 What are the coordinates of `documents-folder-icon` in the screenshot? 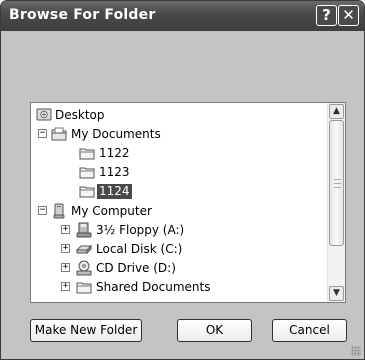 It's located at (59, 135).